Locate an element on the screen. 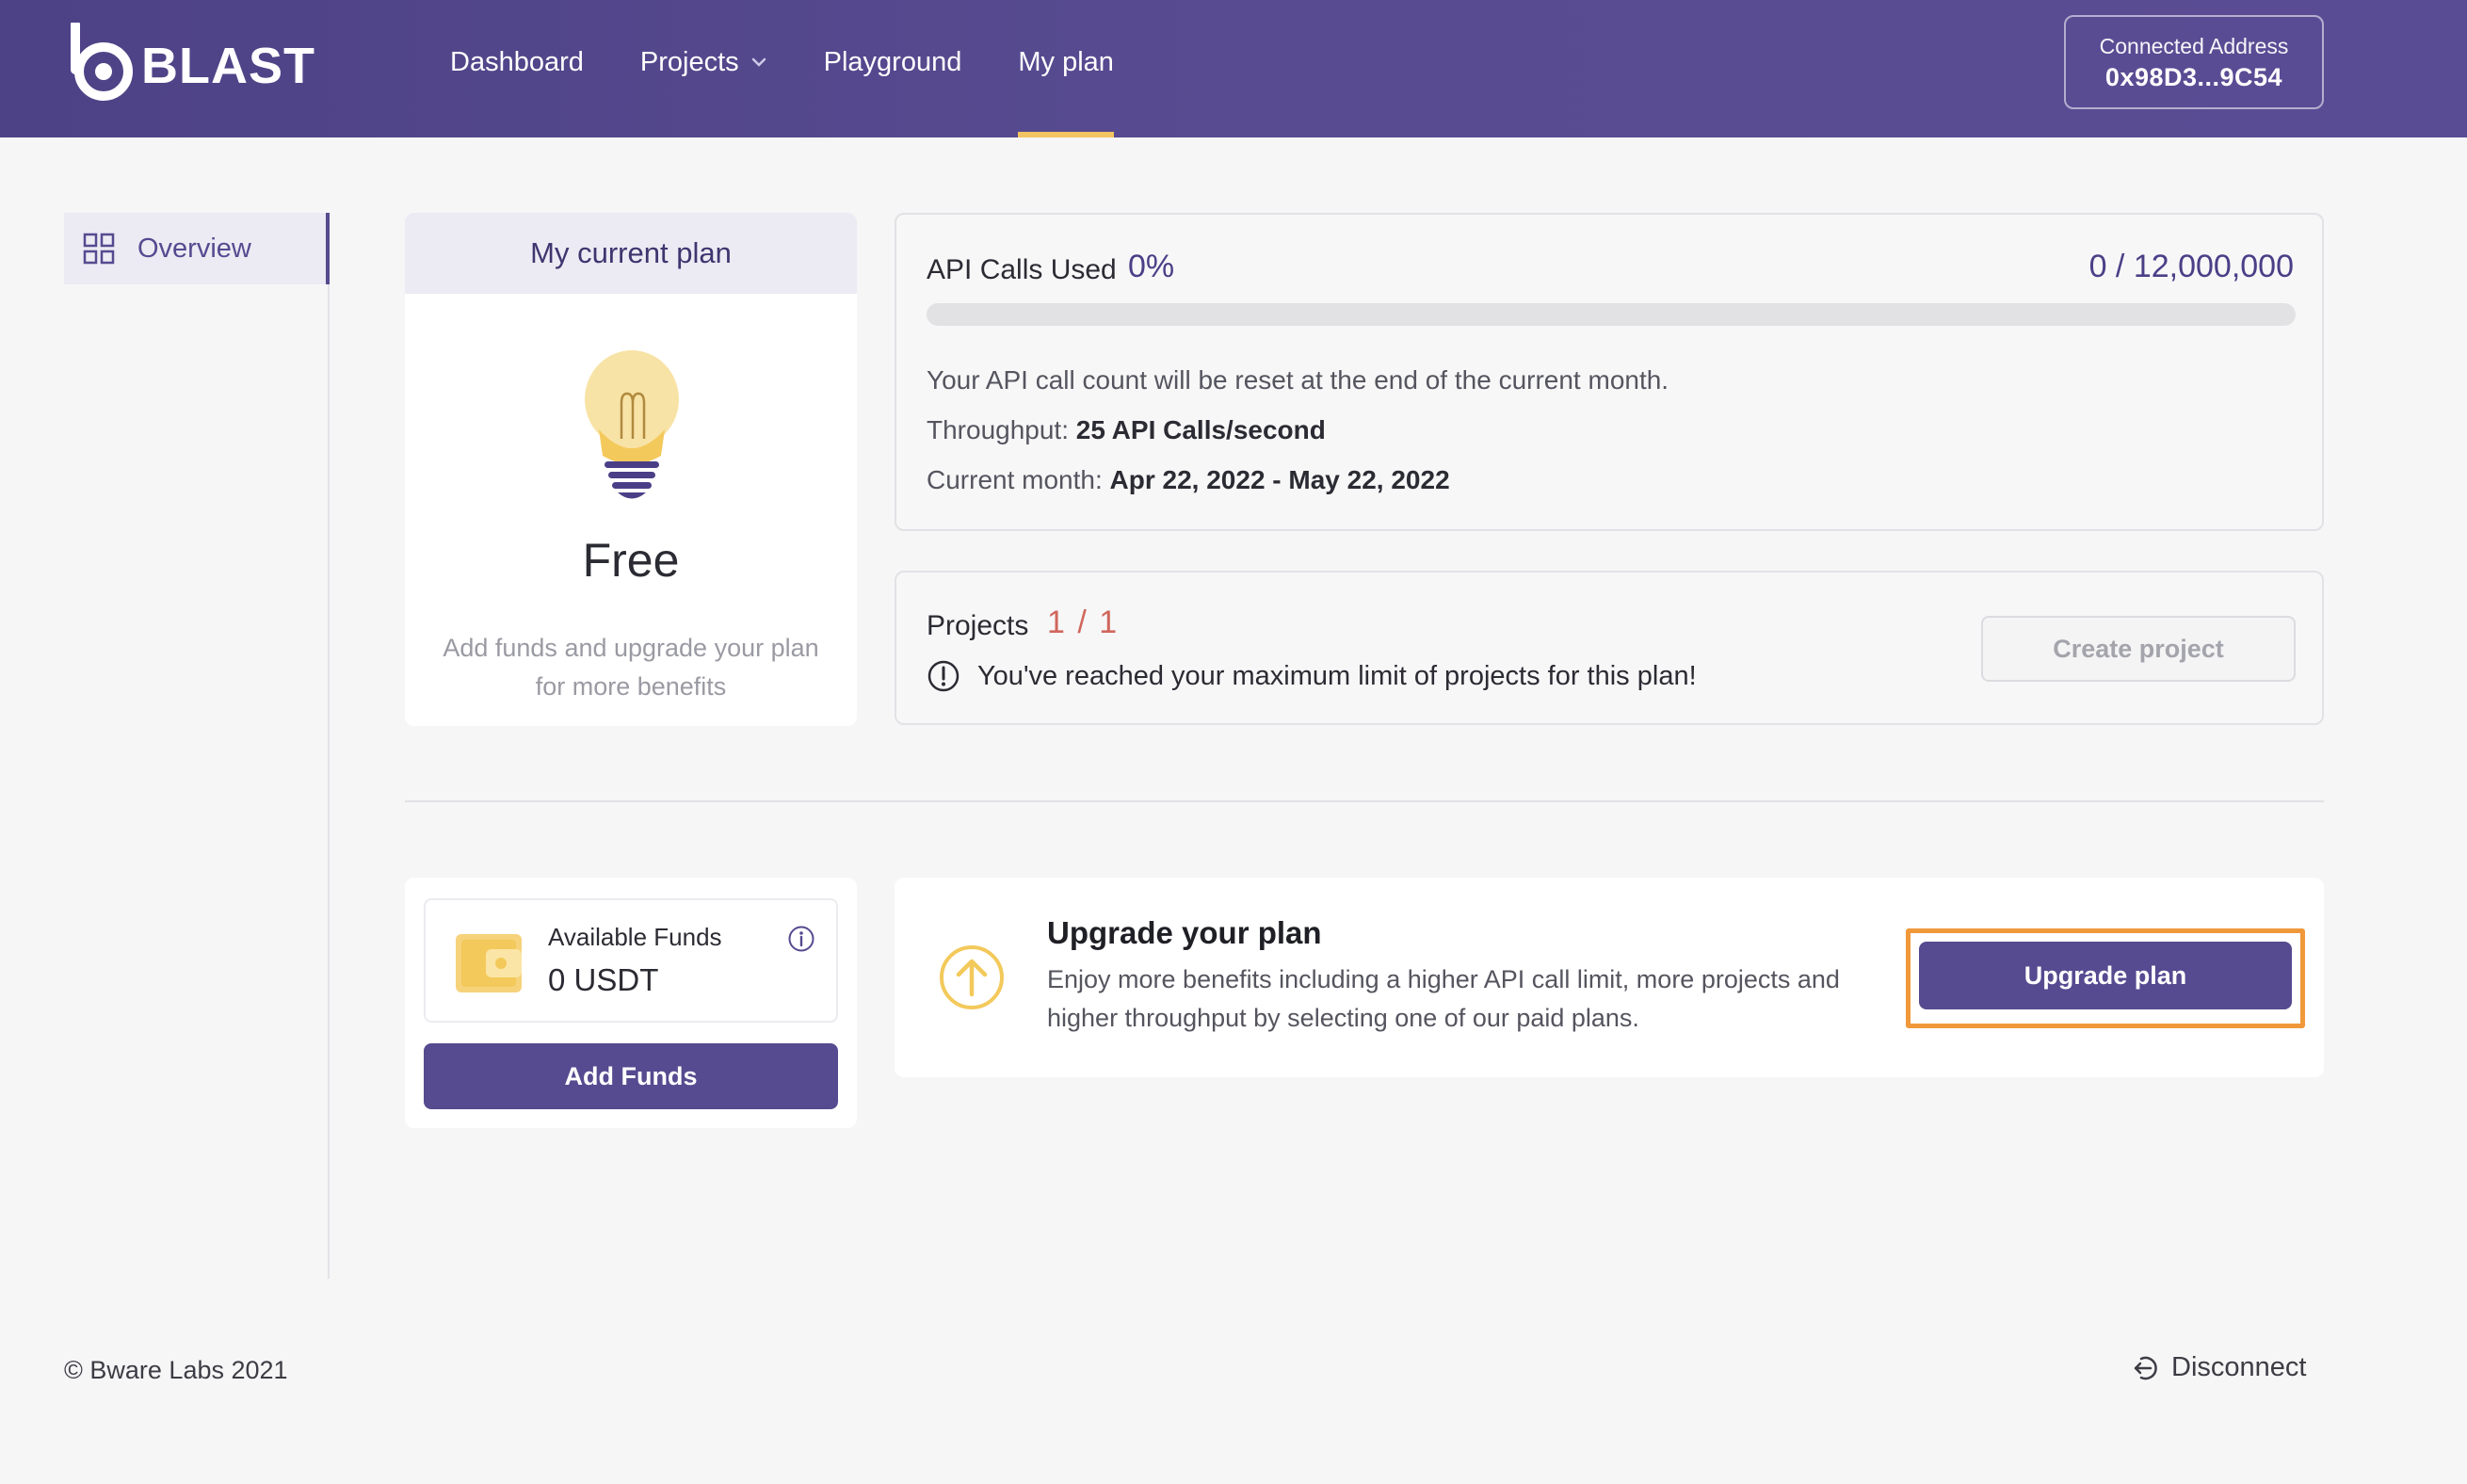  arrow-up-circle-icon is located at coordinates (972, 977).